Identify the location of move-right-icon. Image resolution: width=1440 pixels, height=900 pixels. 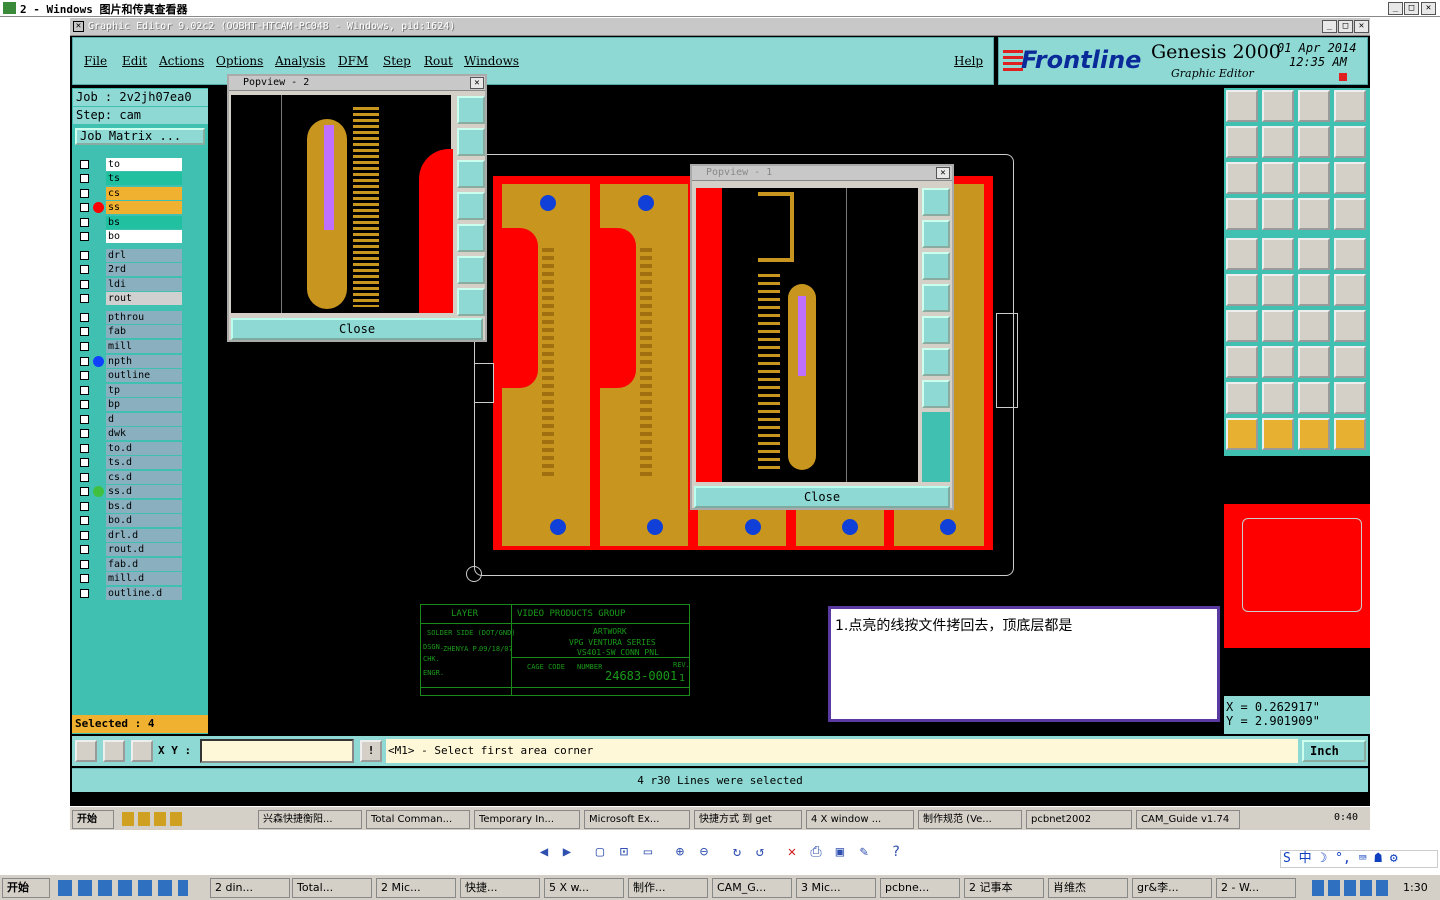
(1278, 142).